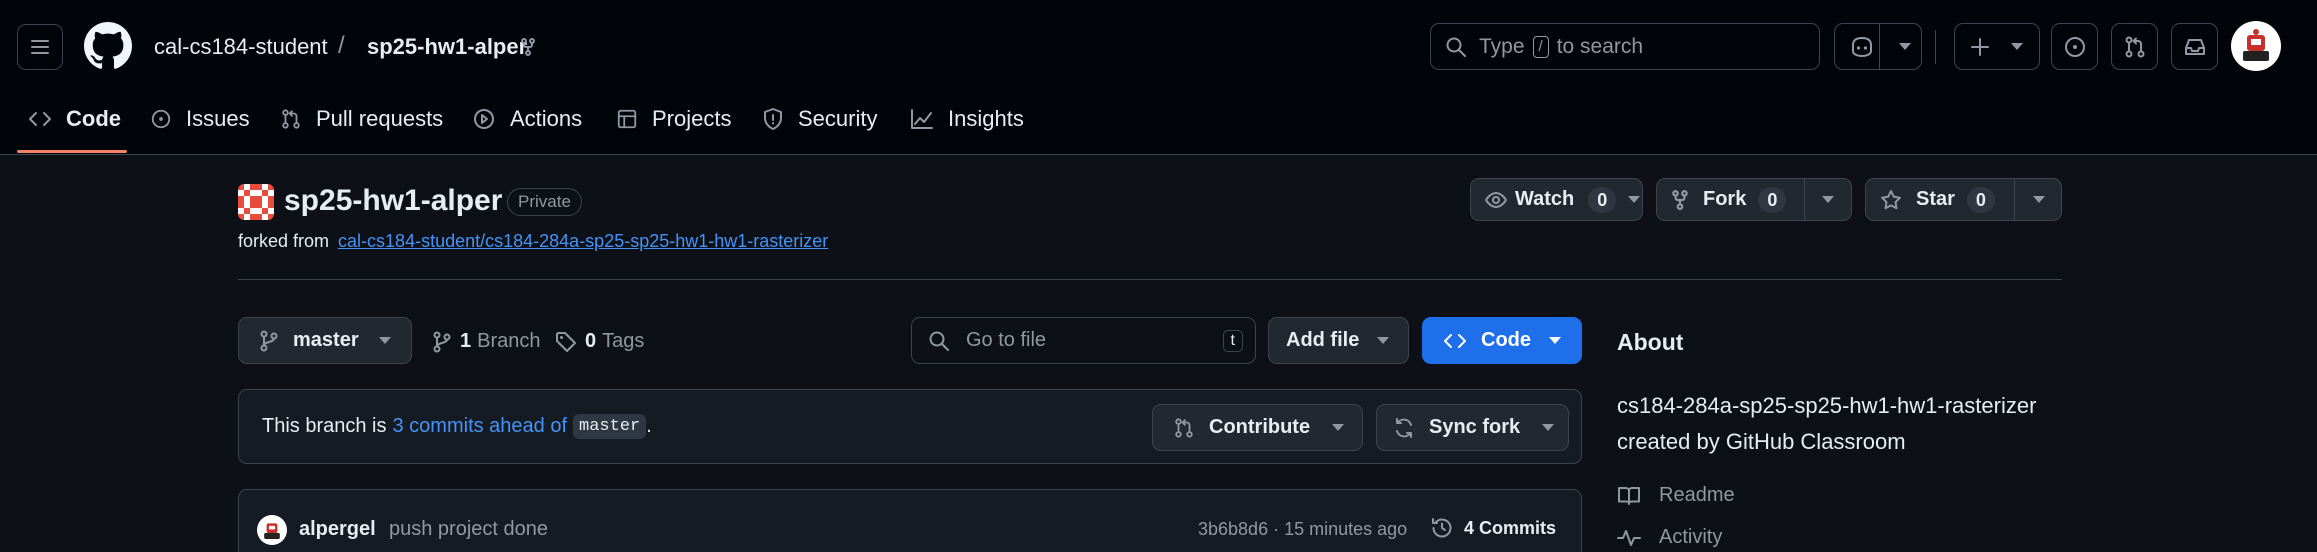 This screenshot has width=2317, height=552. What do you see at coordinates (1006, 340) in the screenshot?
I see `go-to-file-placeholder: Go to file` at bounding box center [1006, 340].